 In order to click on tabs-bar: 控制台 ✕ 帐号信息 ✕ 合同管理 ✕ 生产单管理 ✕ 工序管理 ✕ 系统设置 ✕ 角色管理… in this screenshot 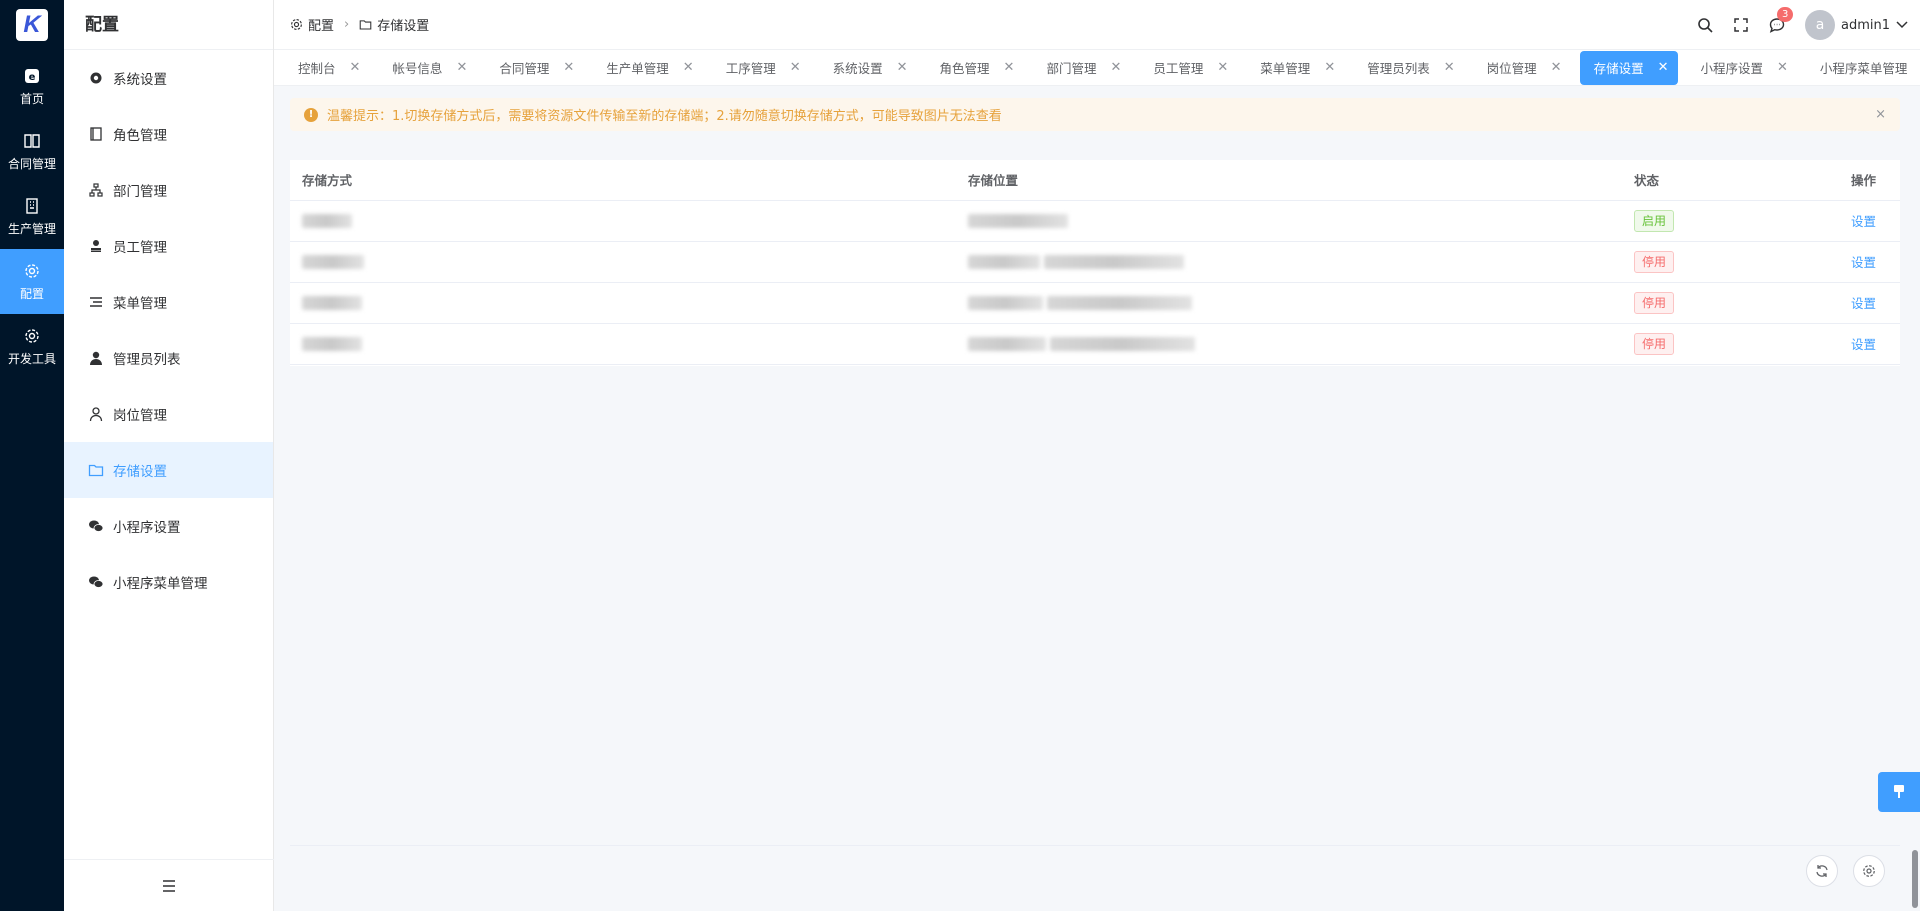, I will do `click(1097, 68)`.